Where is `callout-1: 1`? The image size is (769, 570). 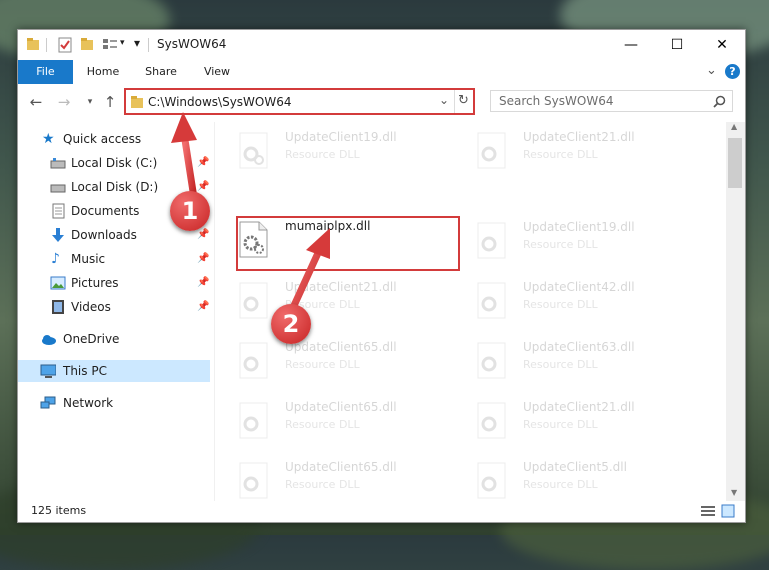 callout-1: 1 is located at coordinates (190, 211).